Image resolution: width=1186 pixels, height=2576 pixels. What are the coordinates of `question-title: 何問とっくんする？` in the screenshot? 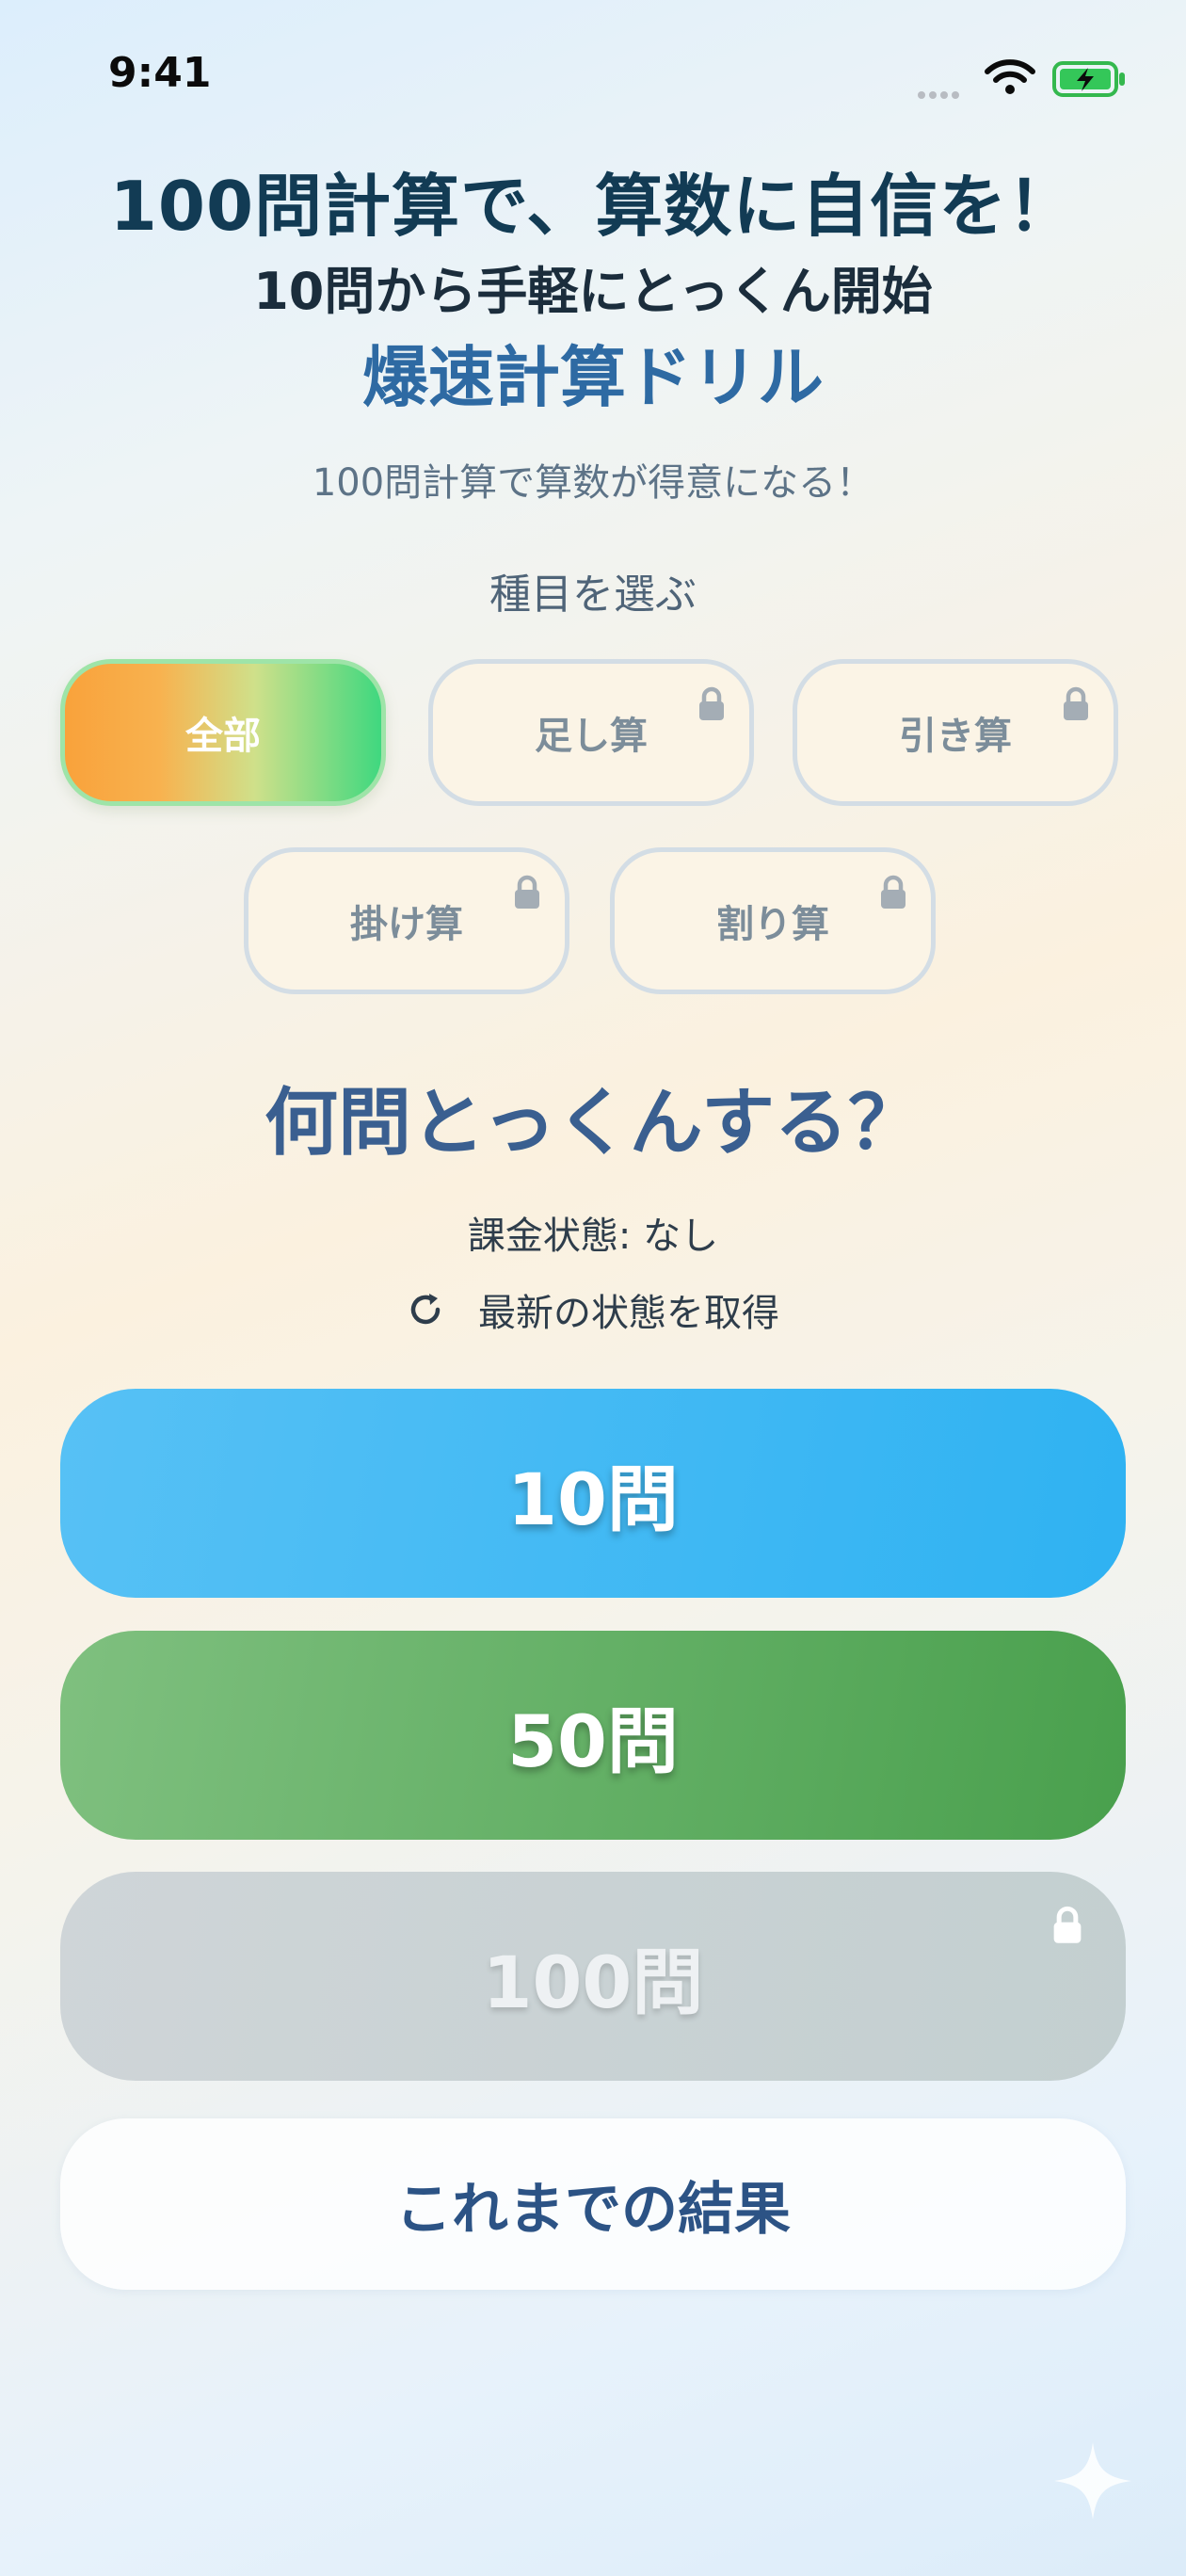 It's located at (593, 1123).